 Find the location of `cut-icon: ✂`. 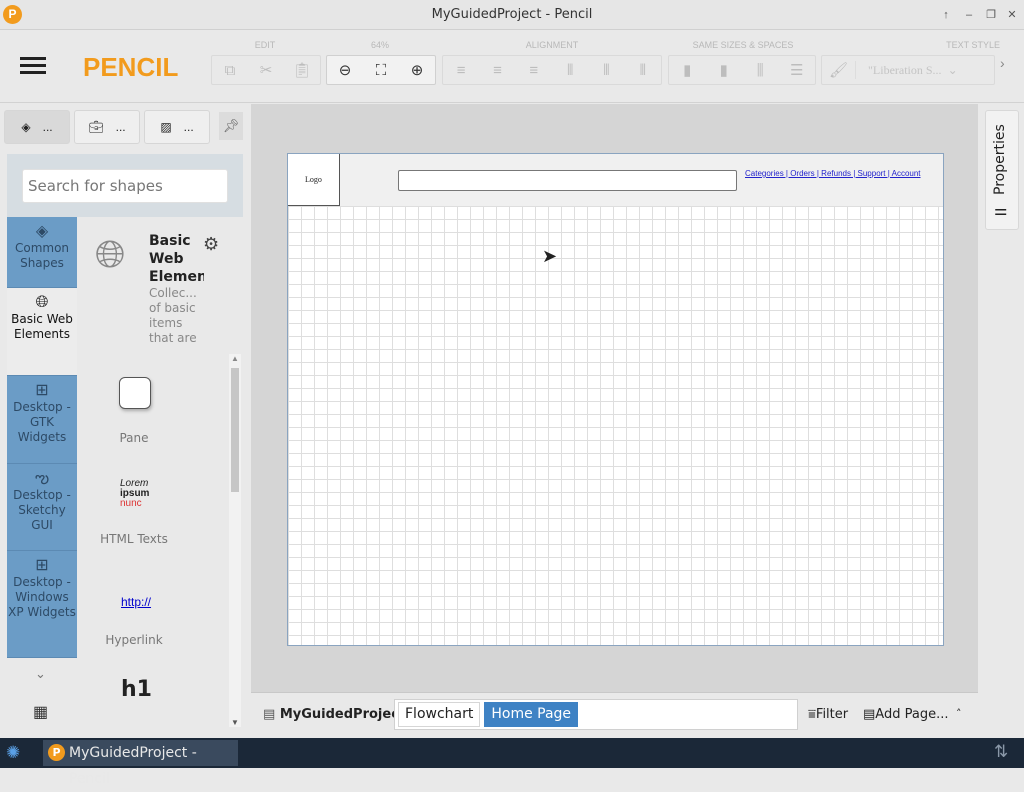

cut-icon: ✂ is located at coordinates (266, 70).